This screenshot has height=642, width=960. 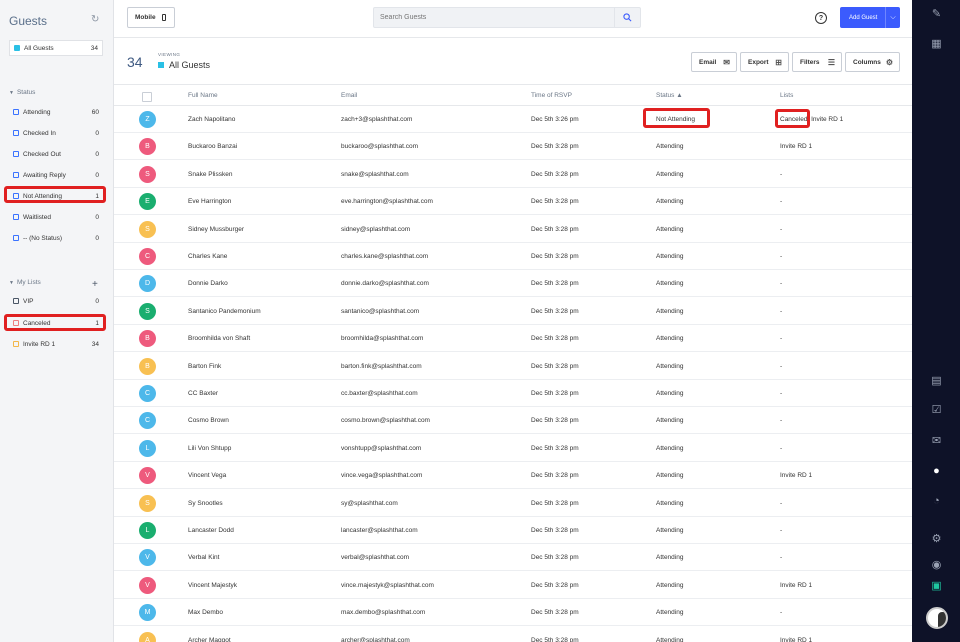 I want to click on col-time: Time of RSVP, so click(x=551, y=95).